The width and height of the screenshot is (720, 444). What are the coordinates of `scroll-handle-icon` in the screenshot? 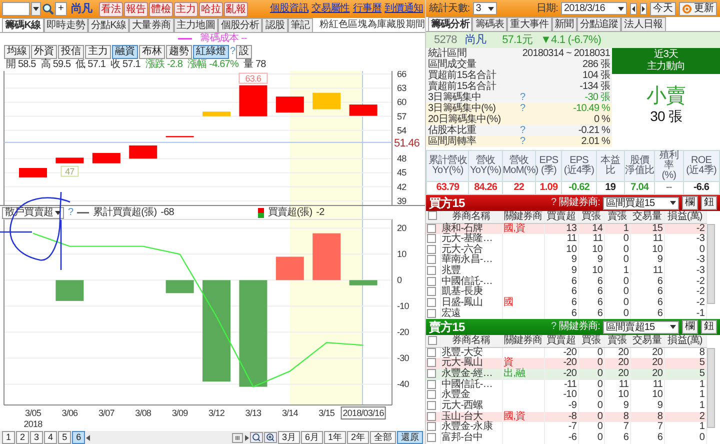 It's located at (237, 437).